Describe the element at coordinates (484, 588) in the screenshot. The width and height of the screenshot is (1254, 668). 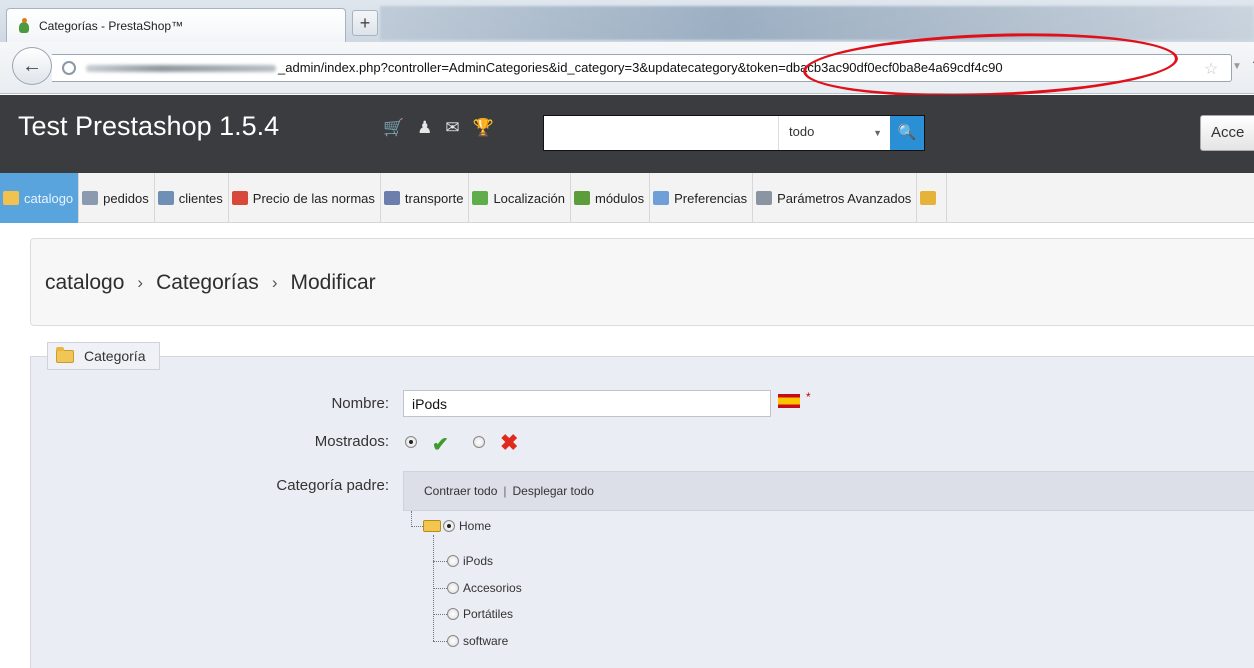
I see `tree-node-accesorios: Accesorios` at that location.